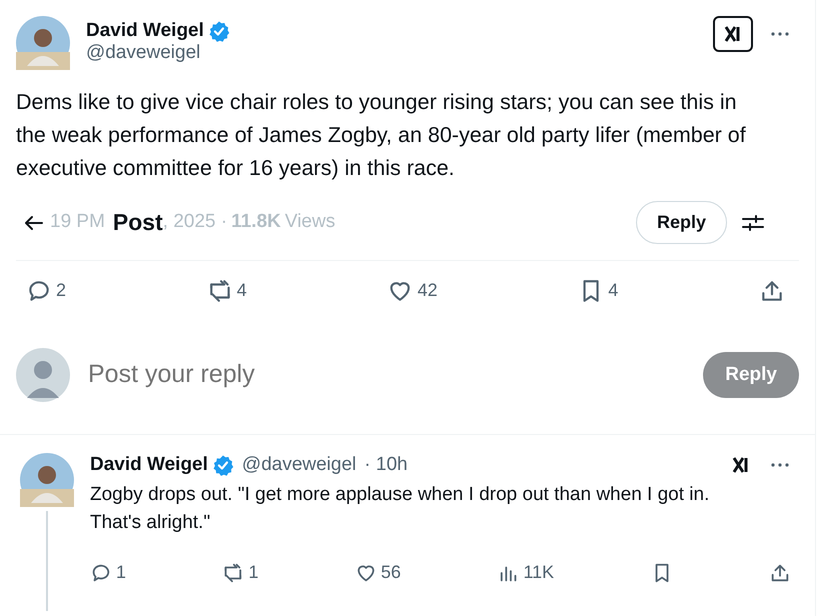 This screenshot has width=835, height=616. What do you see at coordinates (598, 290) in the screenshot?
I see `bookmark-action: 4` at bounding box center [598, 290].